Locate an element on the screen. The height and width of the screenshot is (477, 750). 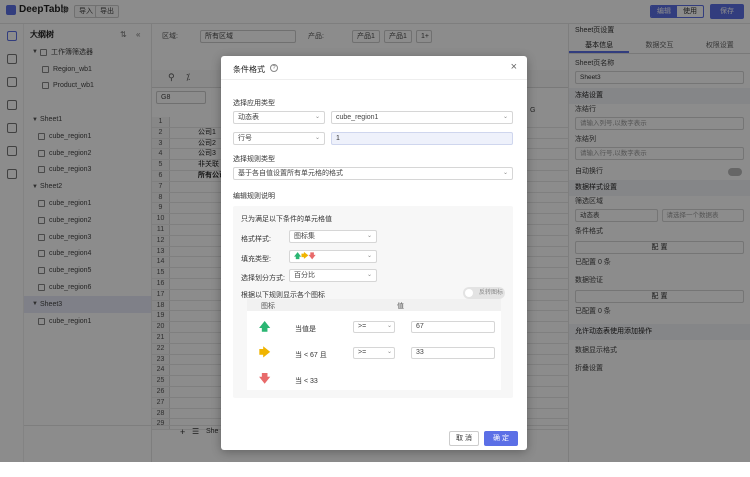
edit-rule-label: 编辑规则说明 is located at coordinates (254, 196).